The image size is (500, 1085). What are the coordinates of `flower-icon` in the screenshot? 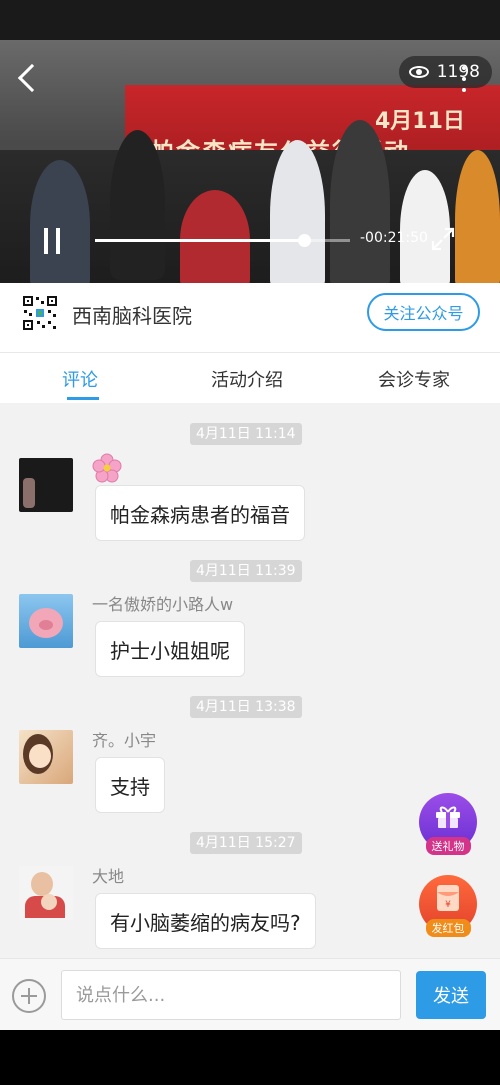 It's located at (107, 468).